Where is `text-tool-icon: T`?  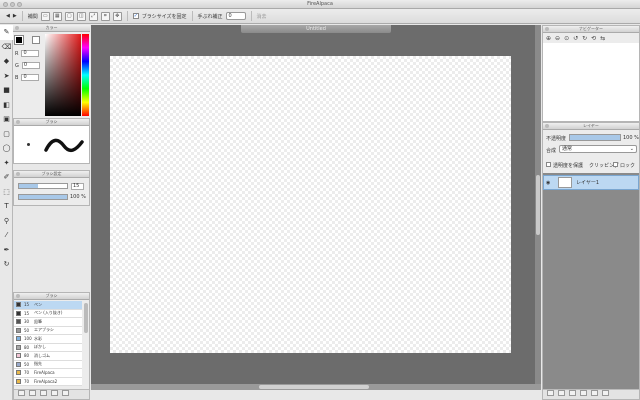
text-tool-icon: T is located at coordinates (6, 206).